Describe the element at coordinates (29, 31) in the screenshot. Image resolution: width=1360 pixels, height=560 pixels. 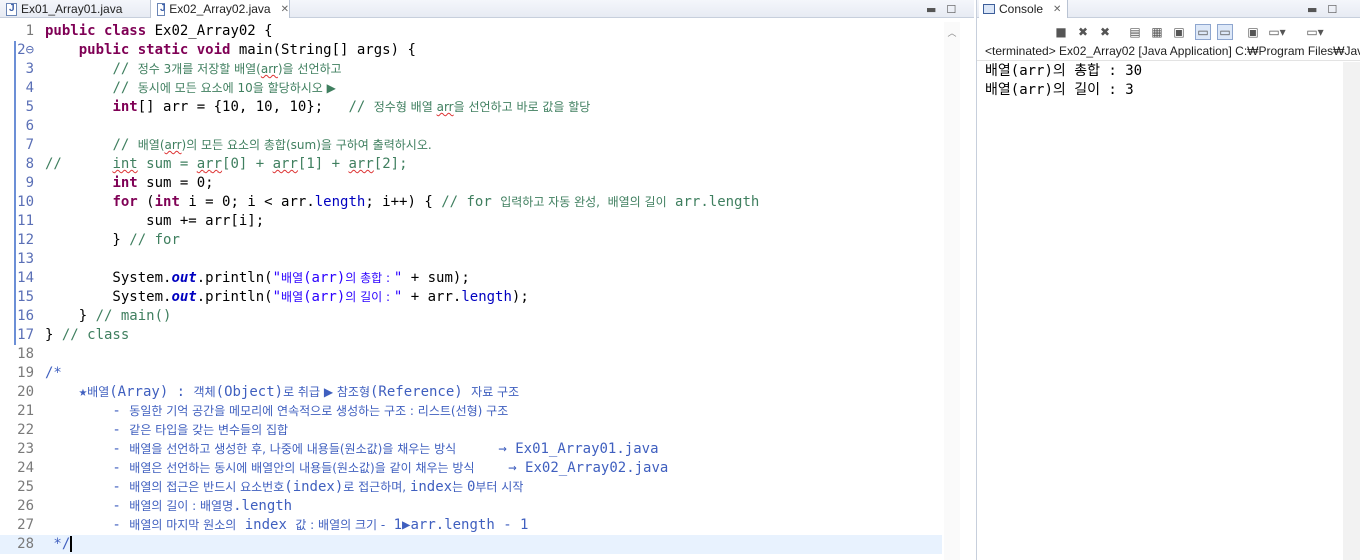
I see `line-number: 1` at that location.